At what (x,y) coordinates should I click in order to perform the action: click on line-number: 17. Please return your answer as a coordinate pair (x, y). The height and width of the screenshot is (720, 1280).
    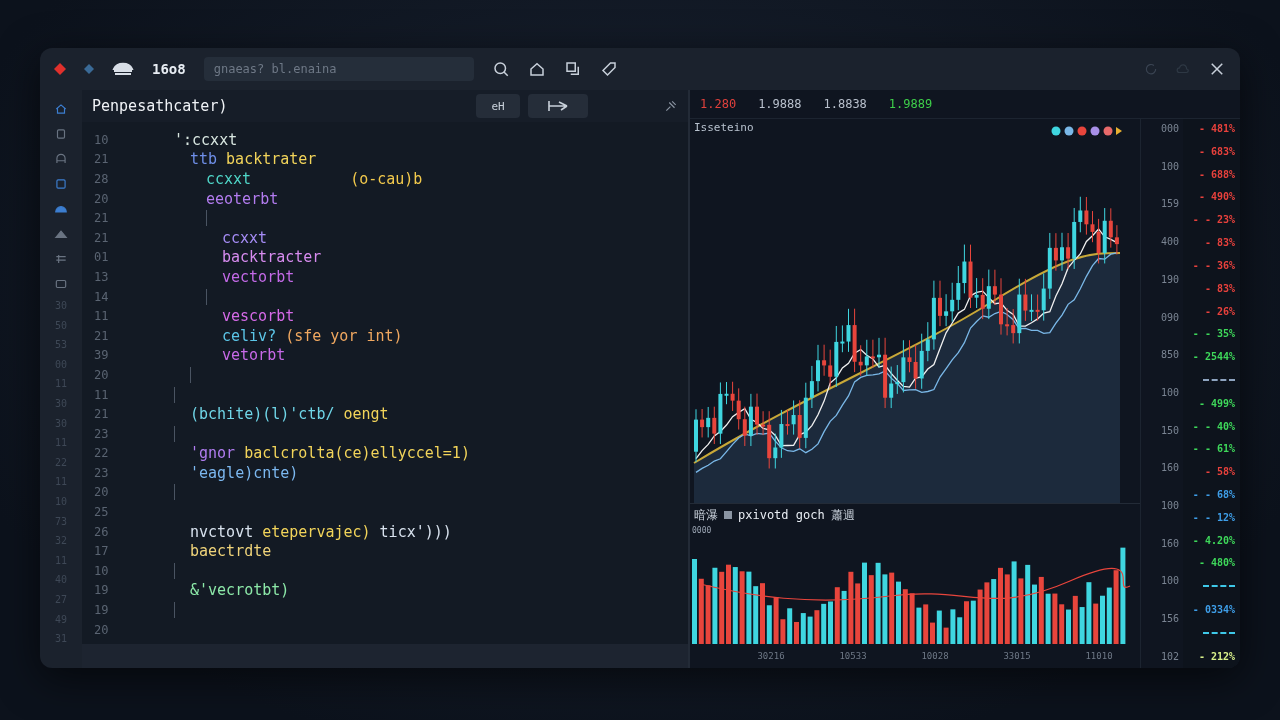
    Looking at the image, I should click on (101, 551).